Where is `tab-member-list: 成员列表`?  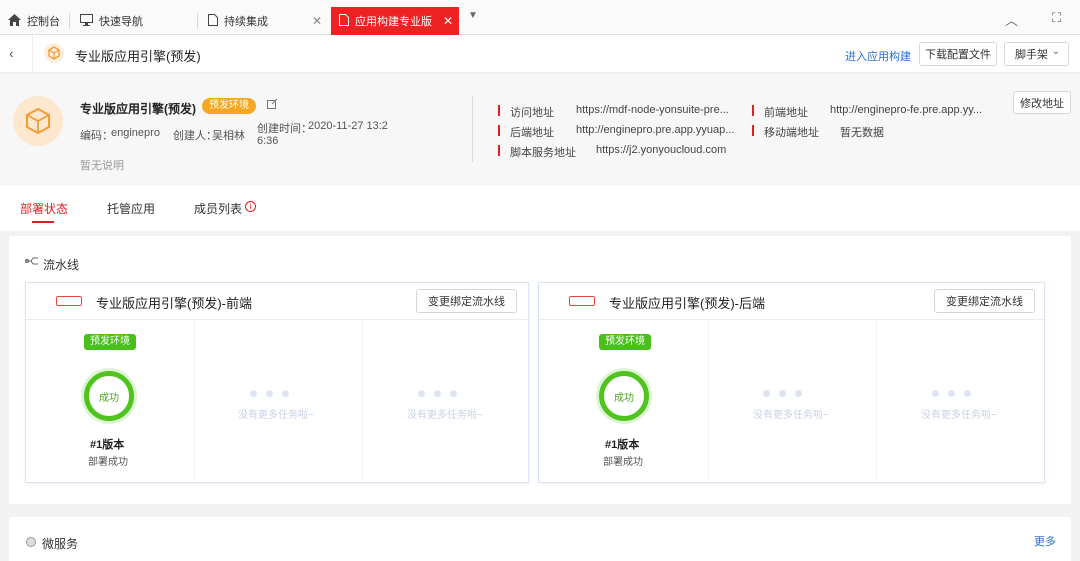
tab-member-list: 成员列表 is located at coordinates (218, 208).